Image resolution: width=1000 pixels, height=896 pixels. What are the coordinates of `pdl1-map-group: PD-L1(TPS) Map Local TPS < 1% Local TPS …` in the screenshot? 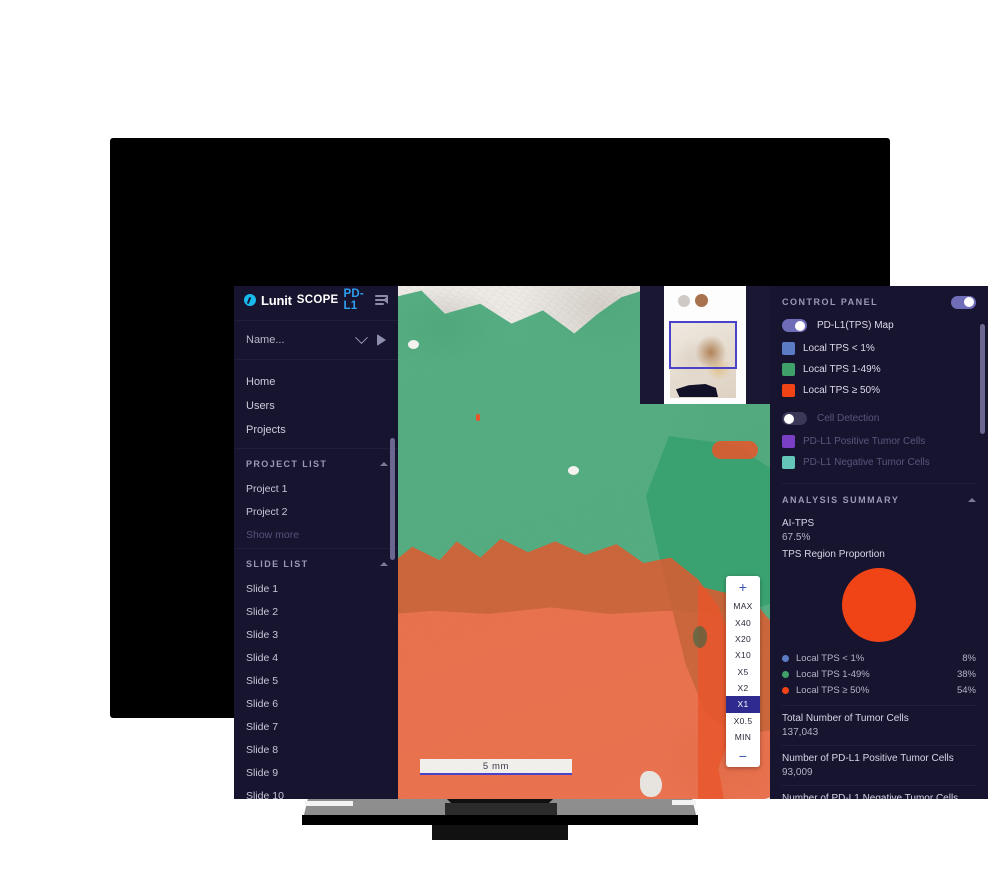 It's located at (879, 358).